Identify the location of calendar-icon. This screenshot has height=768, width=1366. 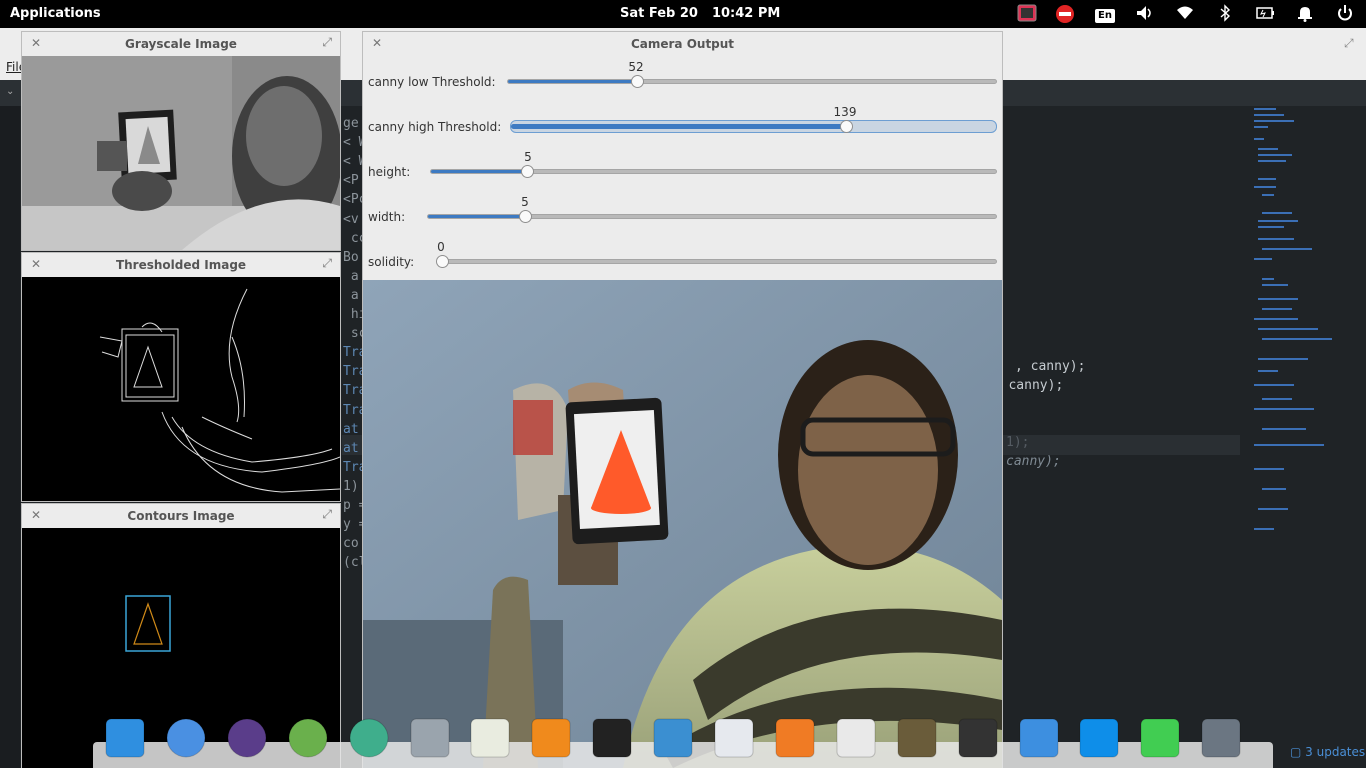
(490, 738).